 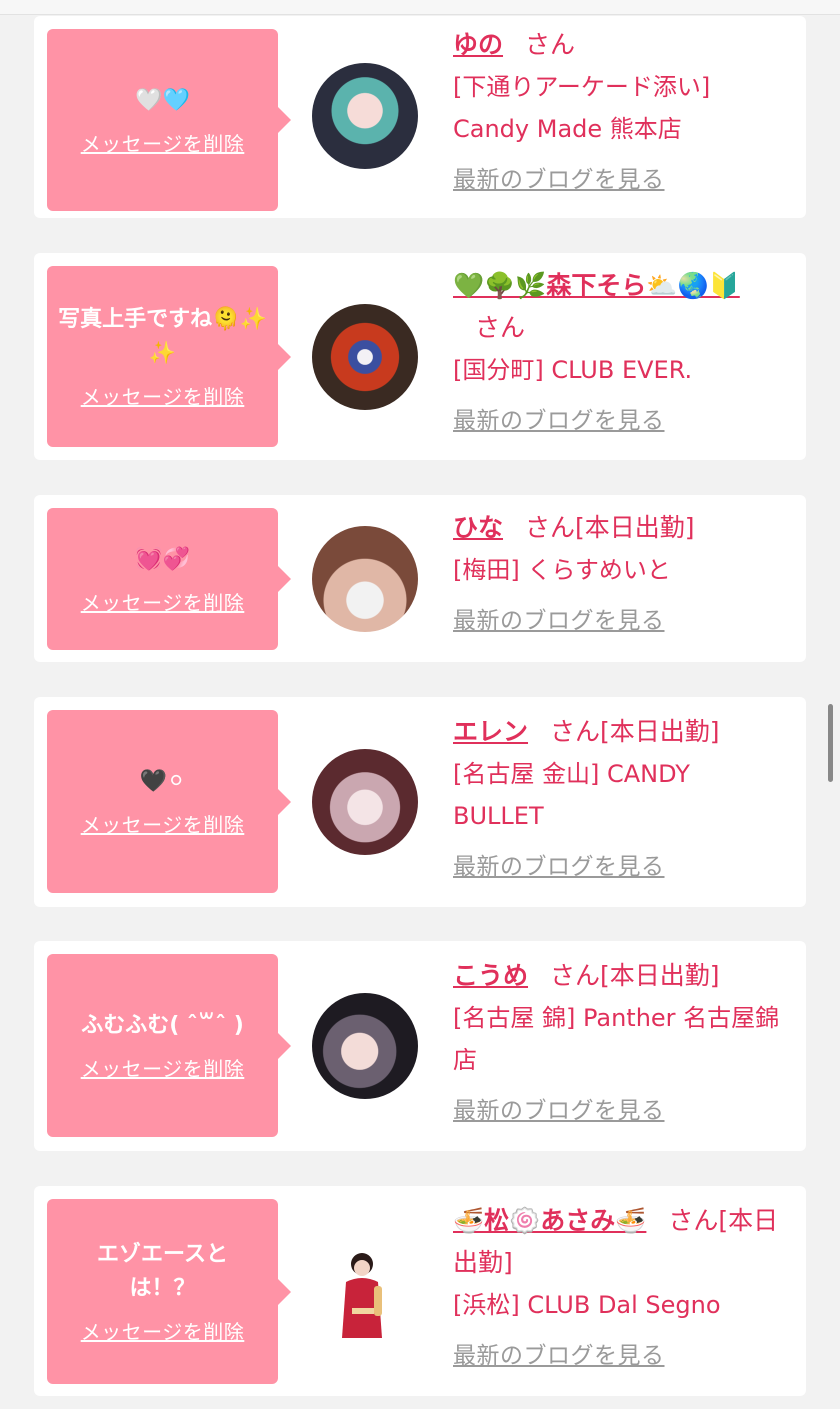 I want to click on top-bar, so click(x=420, y=7).